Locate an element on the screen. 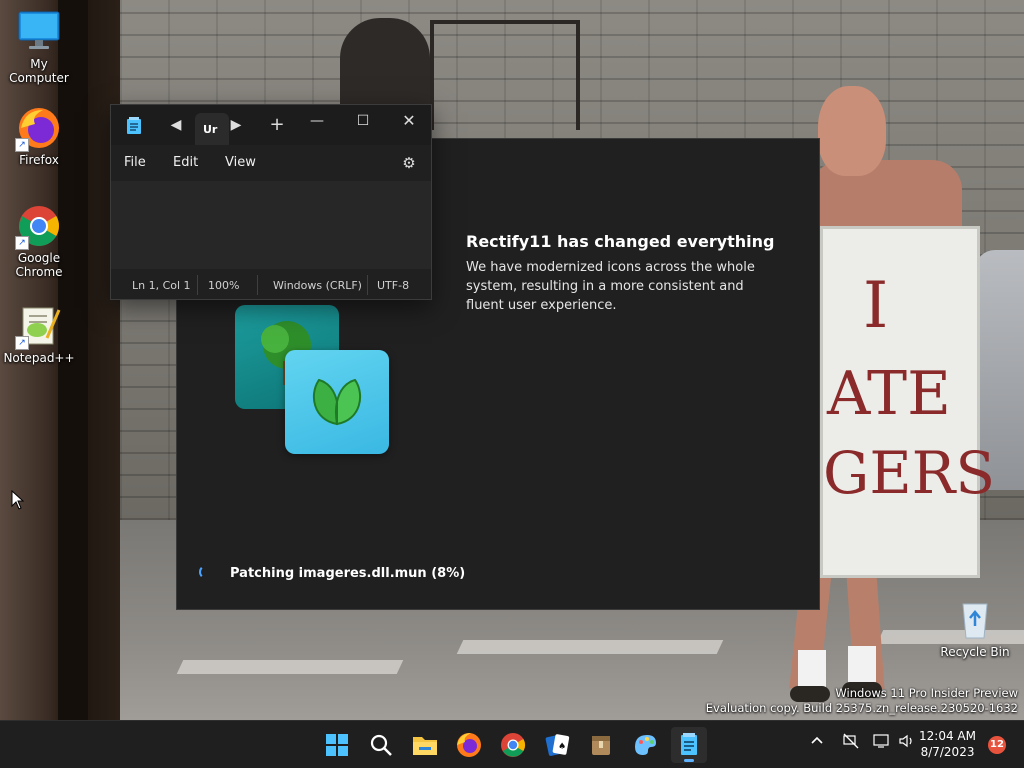 This screenshot has width=1024, height=768. wallpaper-sign: I ATE GERS is located at coordinates (907, 402).